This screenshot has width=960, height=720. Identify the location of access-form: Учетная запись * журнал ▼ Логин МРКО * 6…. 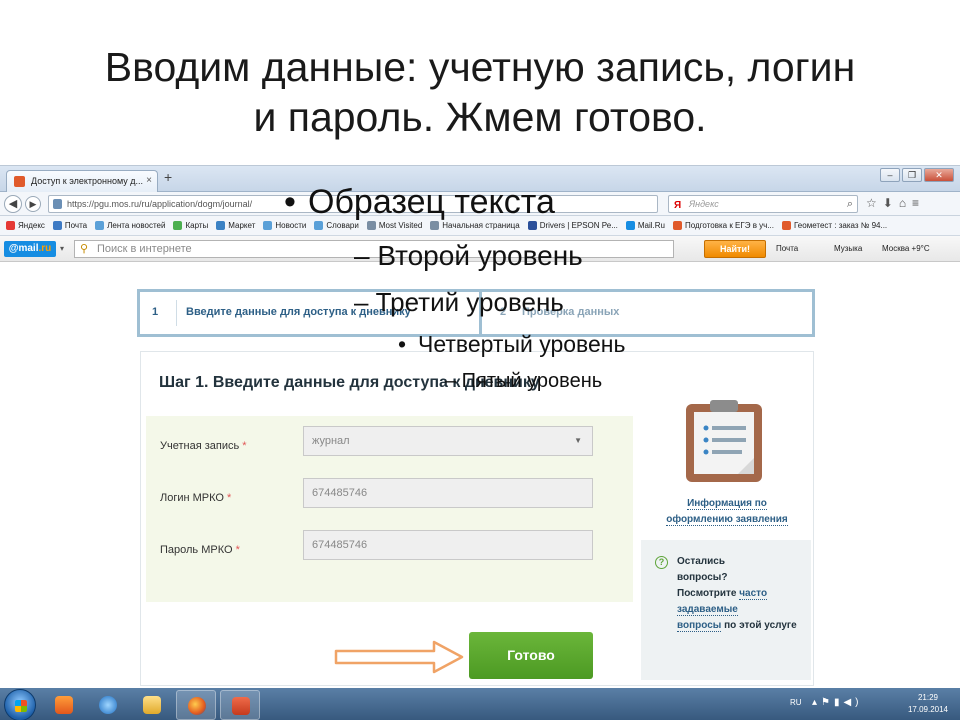
(389, 509).